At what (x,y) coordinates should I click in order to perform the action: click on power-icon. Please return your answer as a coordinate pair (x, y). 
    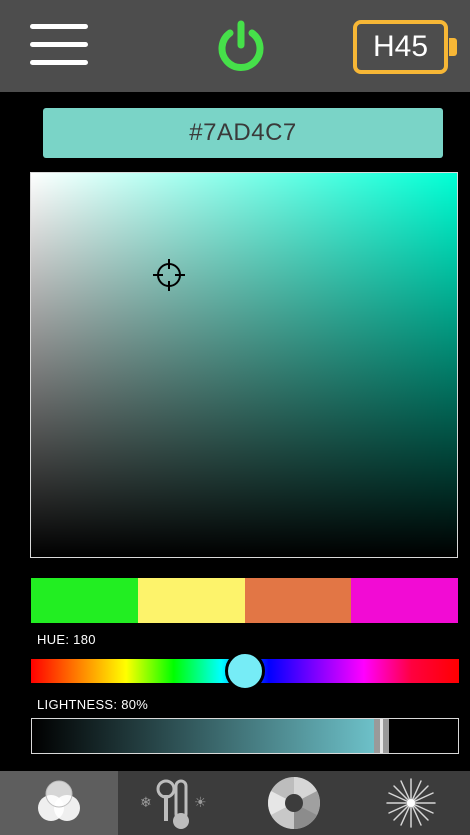
    Looking at the image, I should click on (241, 46).